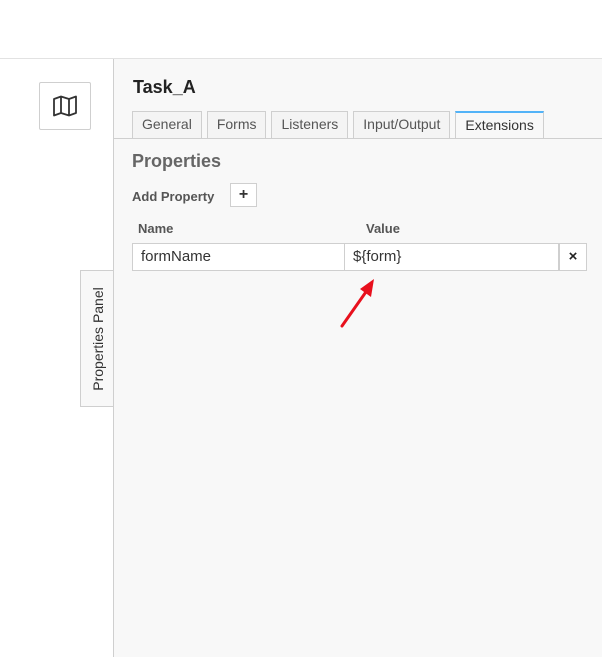  Describe the element at coordinates (402, 124) in the screenshot. I see `tab-input-output: Input/Output` at that location.